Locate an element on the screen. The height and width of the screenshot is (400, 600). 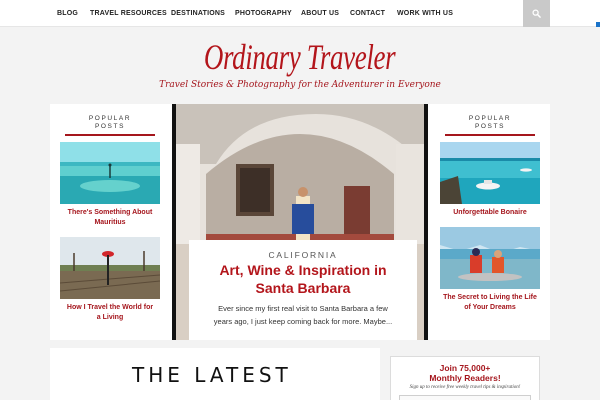
post-thumbnail-secret-life is located at coordinates (490, 258).